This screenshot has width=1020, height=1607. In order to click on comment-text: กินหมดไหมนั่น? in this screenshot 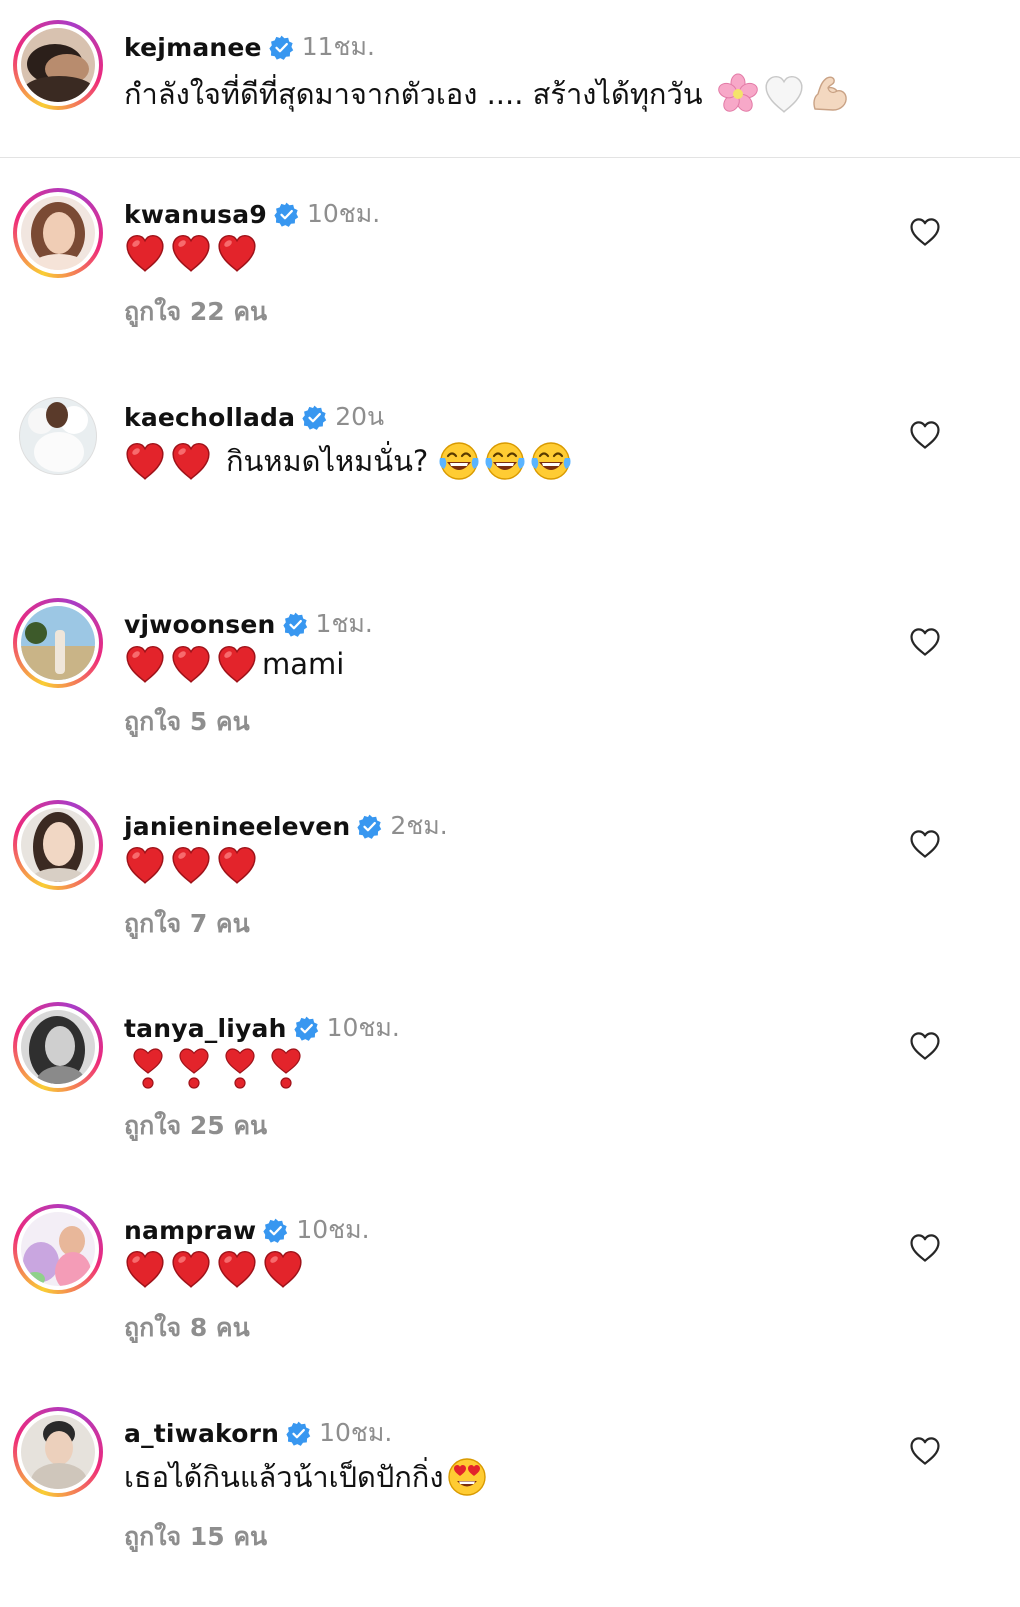, I will do `click(350, 461)`.